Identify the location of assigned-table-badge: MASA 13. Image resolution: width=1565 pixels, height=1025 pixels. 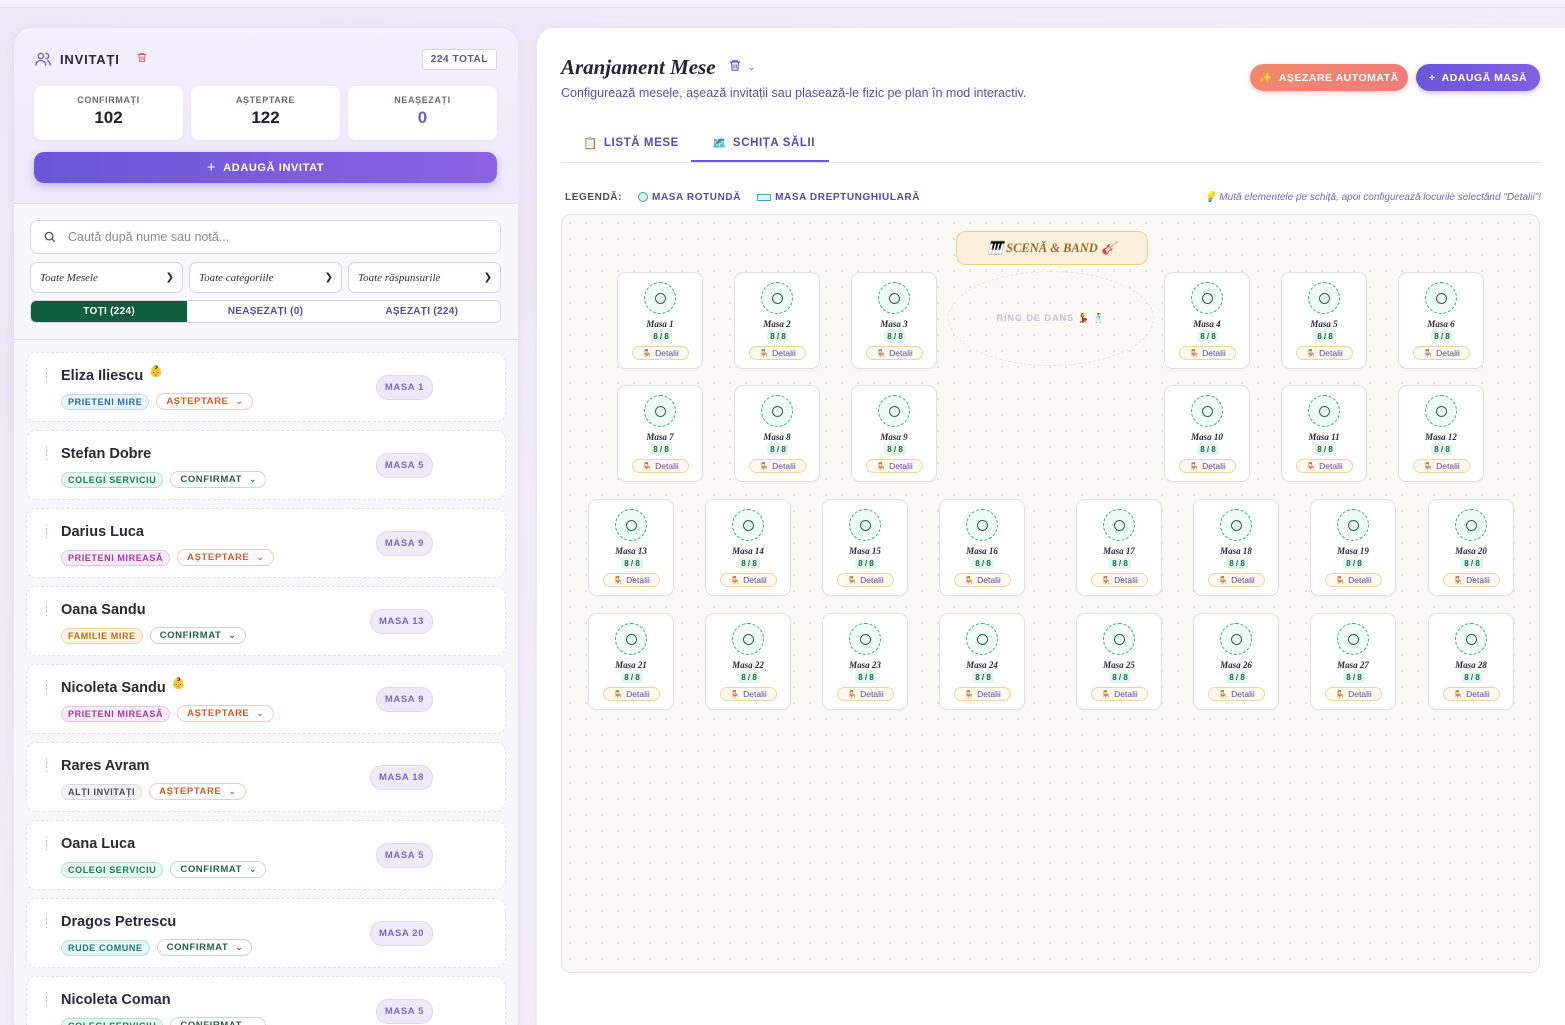
(401, 621).